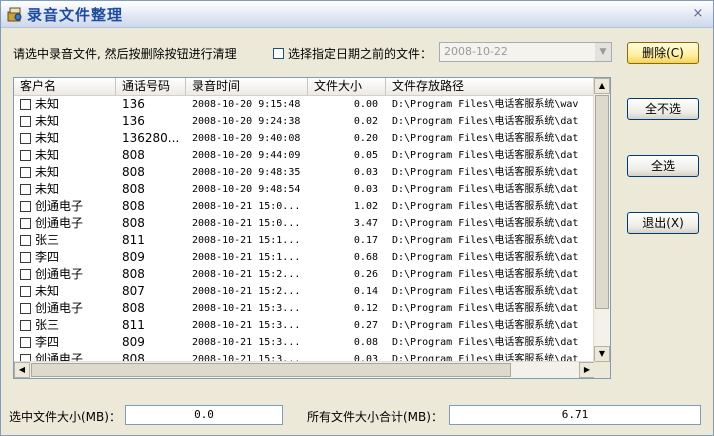 Image resolution: width=714 pixels, height=436 pixels. I want to click on cell-size: 0.26, so click(365, 274).